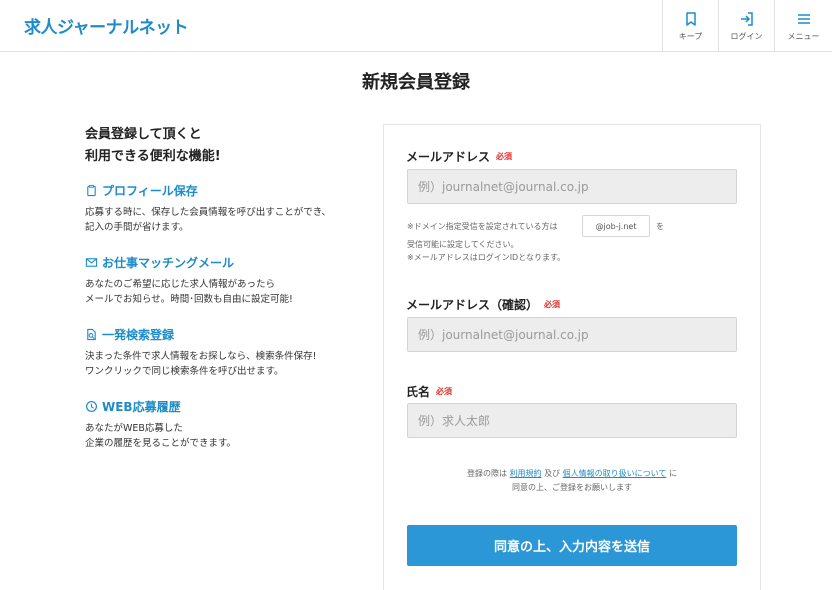  What do you see at coordinates (141, 406) in the screenshot?
I see `feature-title: WEB応募履歴` at bounding box center [141, 406].